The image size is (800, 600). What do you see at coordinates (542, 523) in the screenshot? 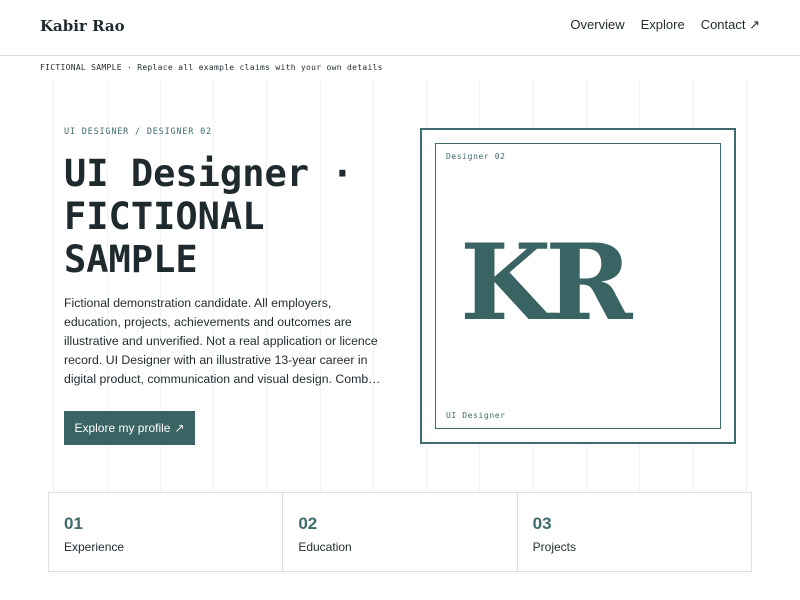
I see `stat-number: 03` at bounding box center [542, 523].